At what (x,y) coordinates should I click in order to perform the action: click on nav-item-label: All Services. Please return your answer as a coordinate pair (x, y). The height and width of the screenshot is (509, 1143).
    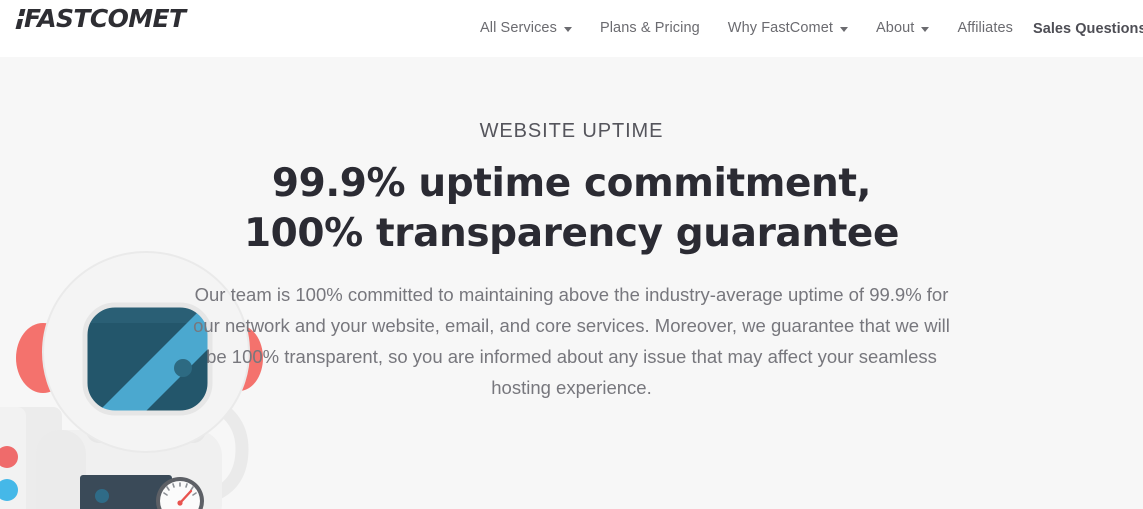
    Looking at the image, I should click on (518, 28).